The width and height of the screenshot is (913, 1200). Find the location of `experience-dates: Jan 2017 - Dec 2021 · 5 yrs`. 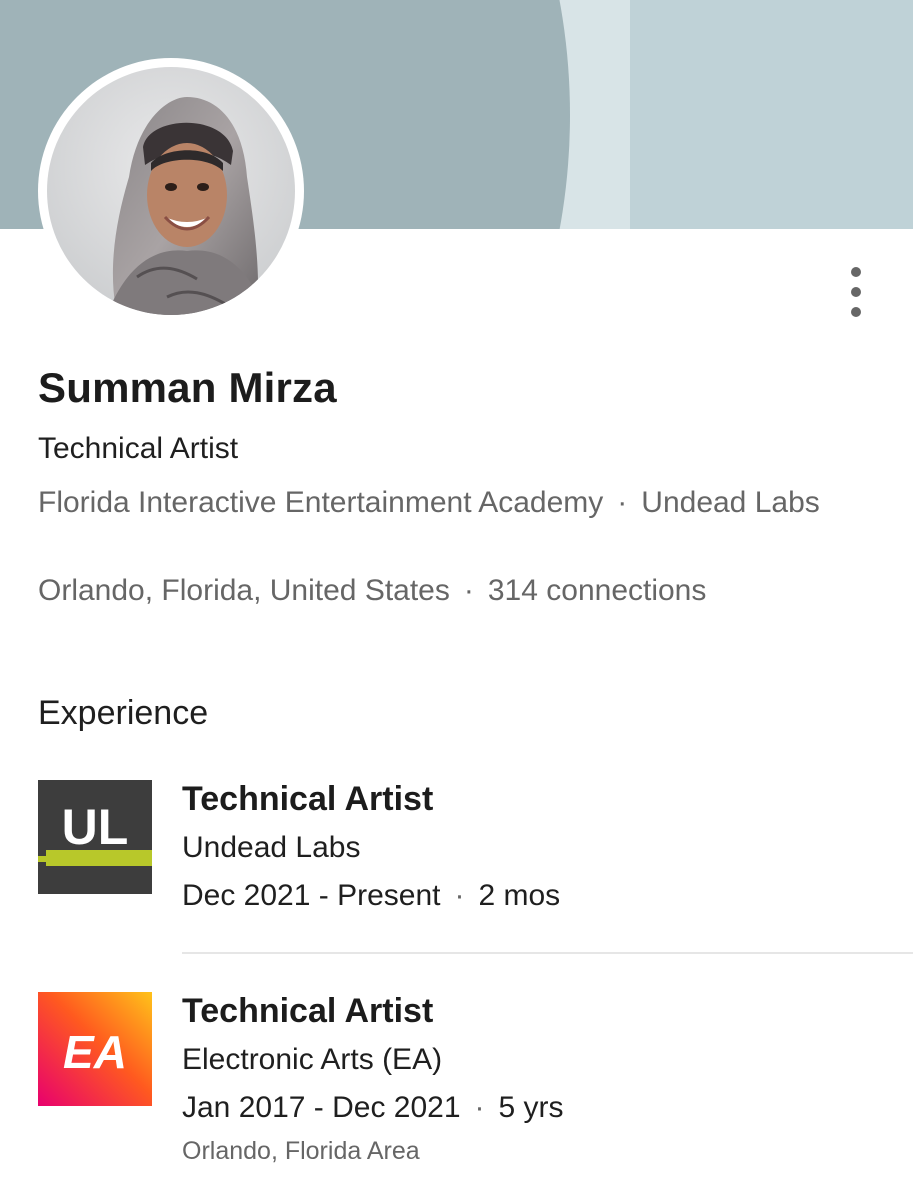

experience-dates: Jan 2017 - Dec 2021 · 5 yrs is located at coordinates (373, 1108).